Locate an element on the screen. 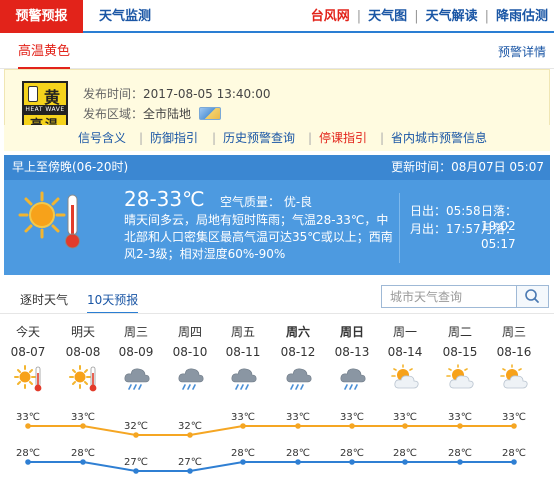 The width and height of the screenshot is (554, 493). day-name: 周一 is located at coordinates (404, 332).